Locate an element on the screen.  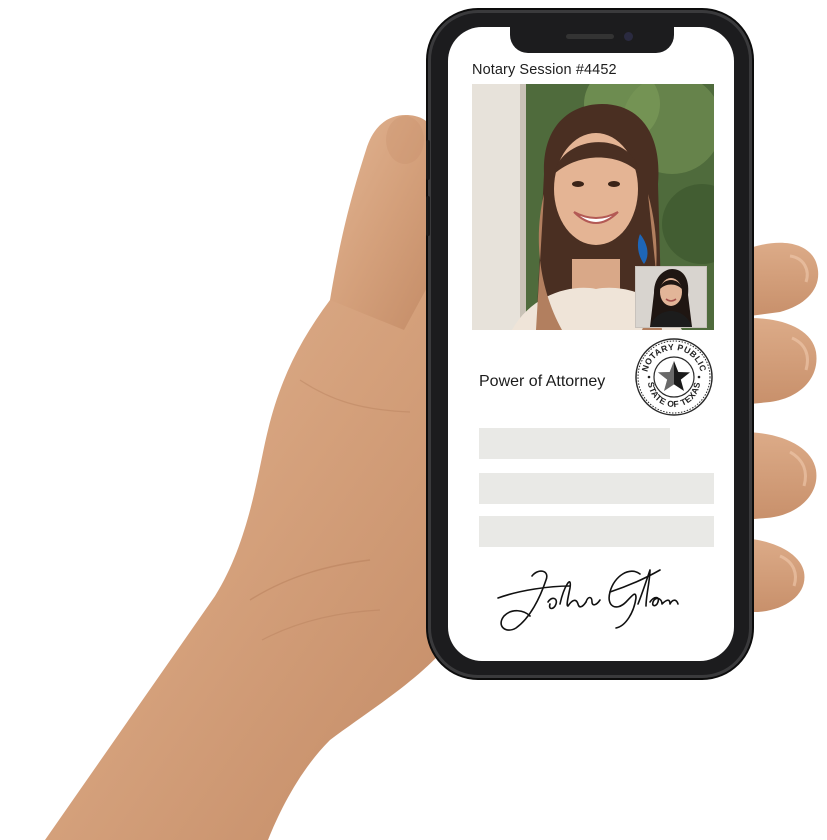
session-title: Notary Session #4452 is located at coordinates (544, 70).